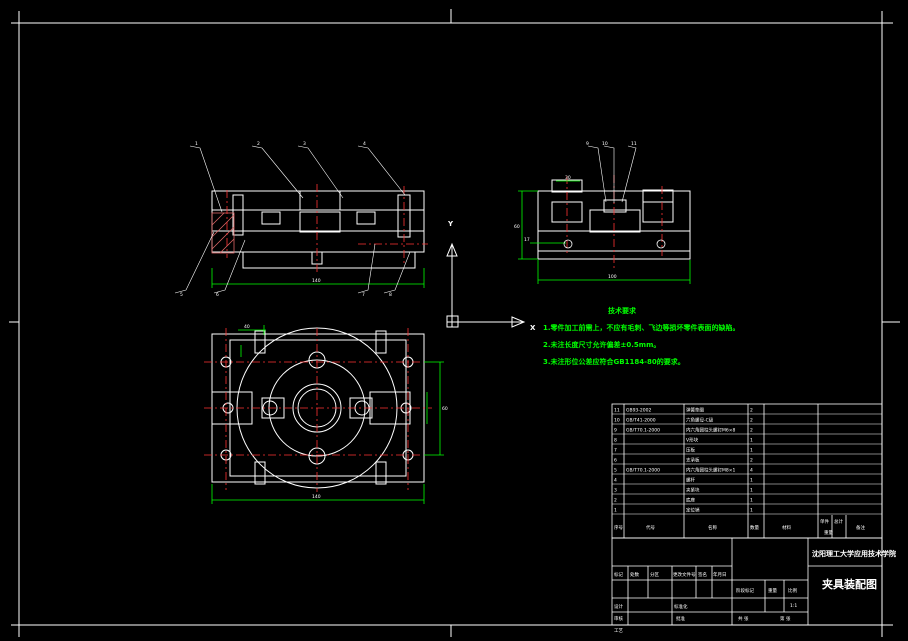  I want to click on bom-cell: 底座, so click(690, 500).